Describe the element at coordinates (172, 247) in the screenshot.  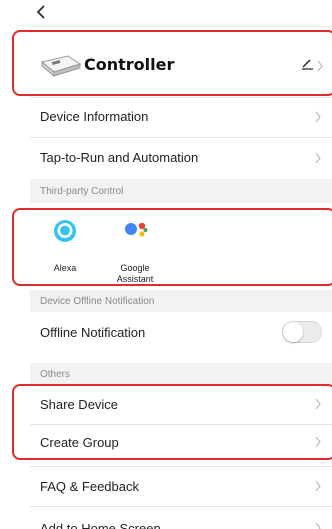
I see `highlight-box-third-party` at that location.